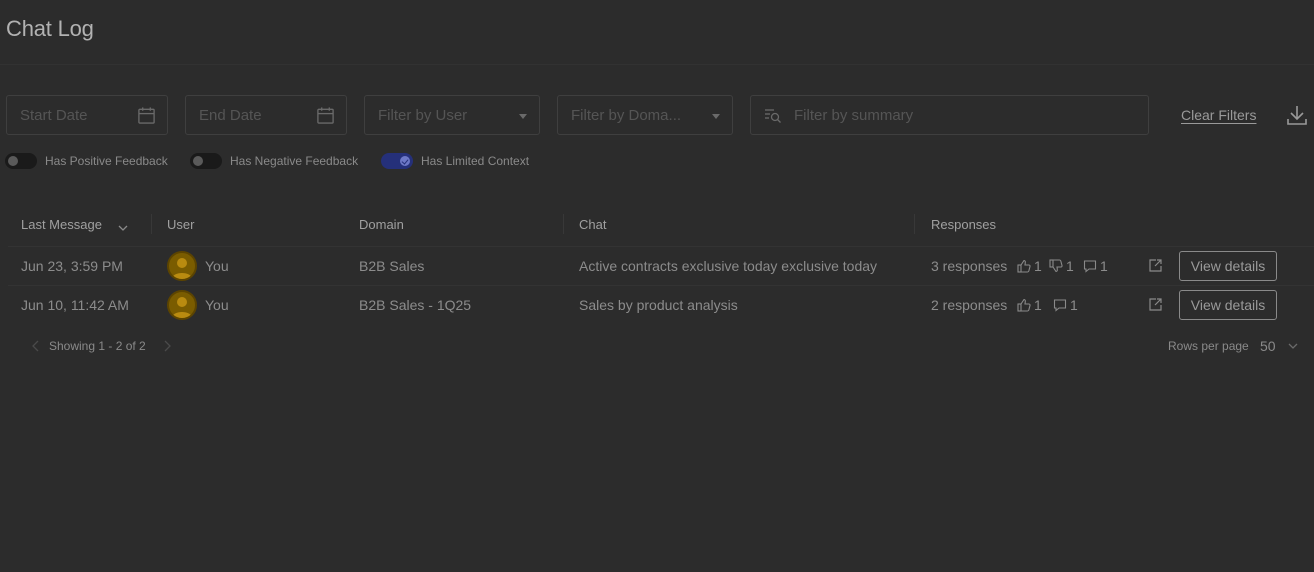  Describe the element at coordinates (75, 305) in the screenshot. I see `last-message-cell: Jun 10, 11:42 AM` at that location.